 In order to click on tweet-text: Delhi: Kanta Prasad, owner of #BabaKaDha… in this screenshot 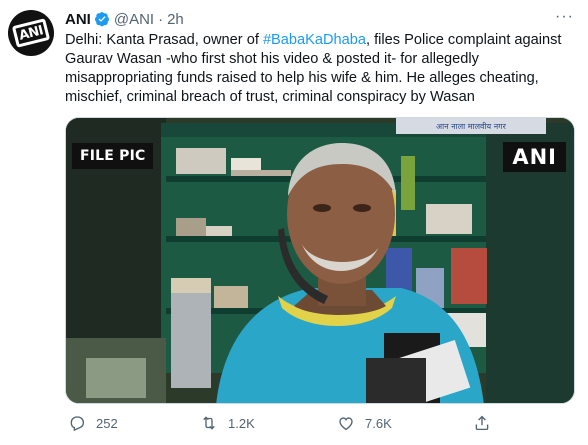, I will do `click(320, 69)`.